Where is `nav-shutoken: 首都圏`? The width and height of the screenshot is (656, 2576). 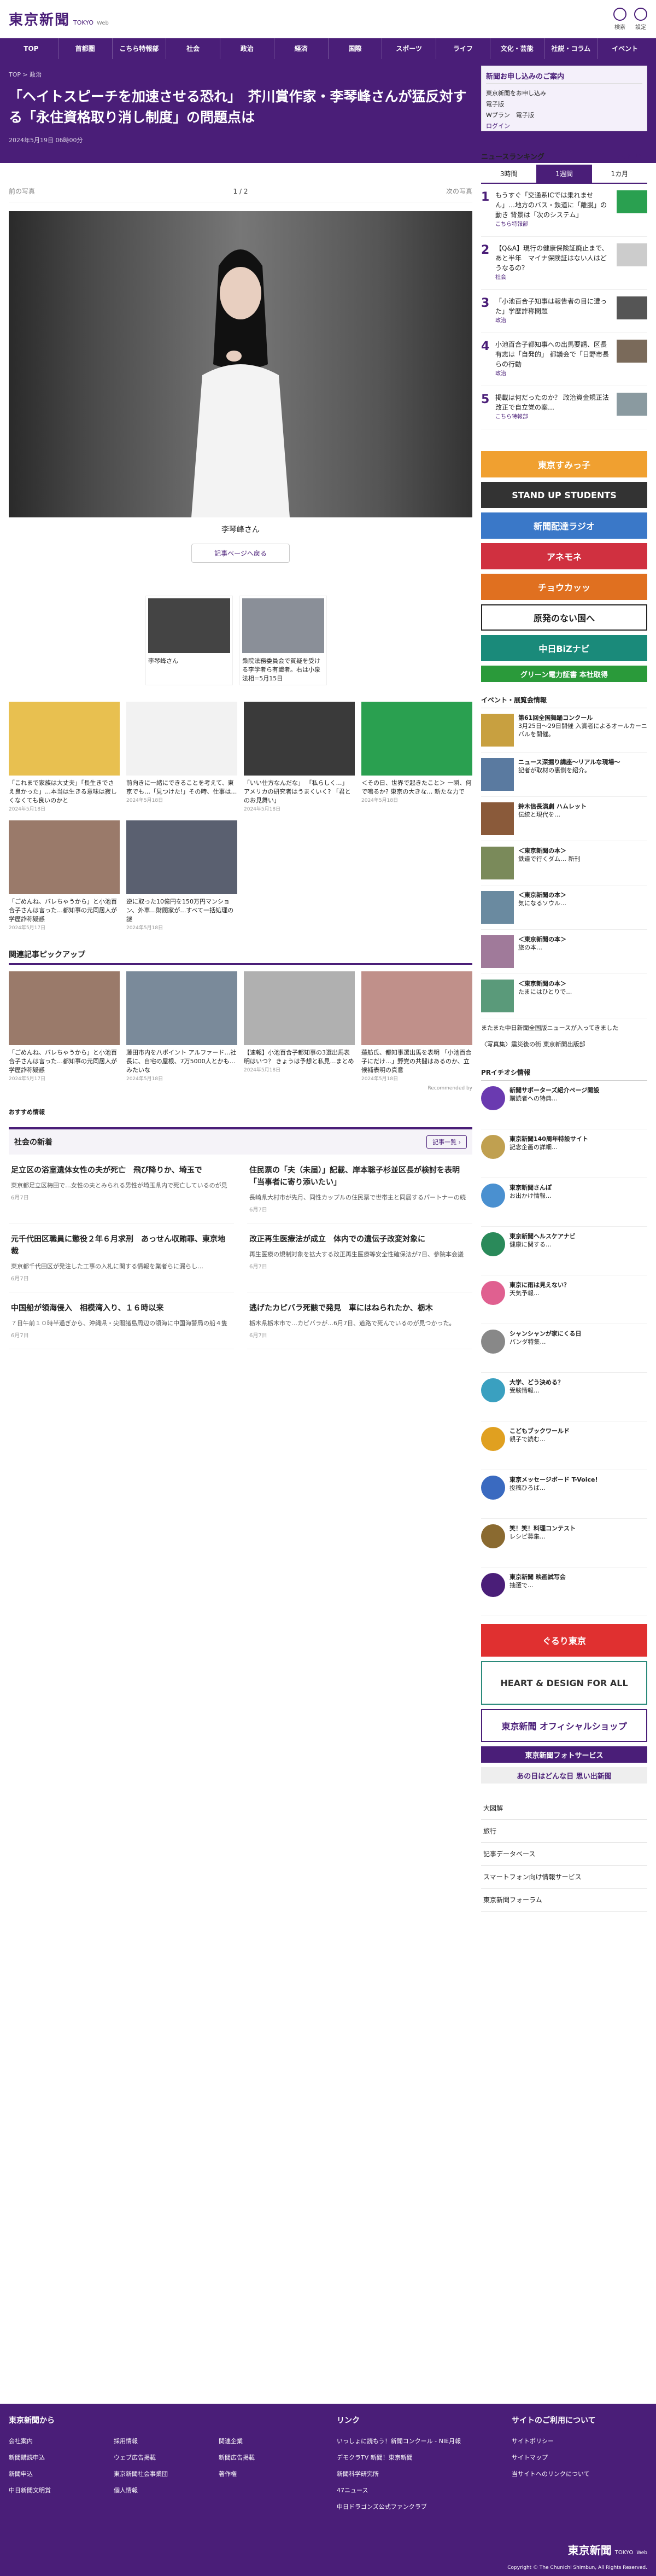 nav-shutoken: 首都圏 is located at coordinates (85, 48).